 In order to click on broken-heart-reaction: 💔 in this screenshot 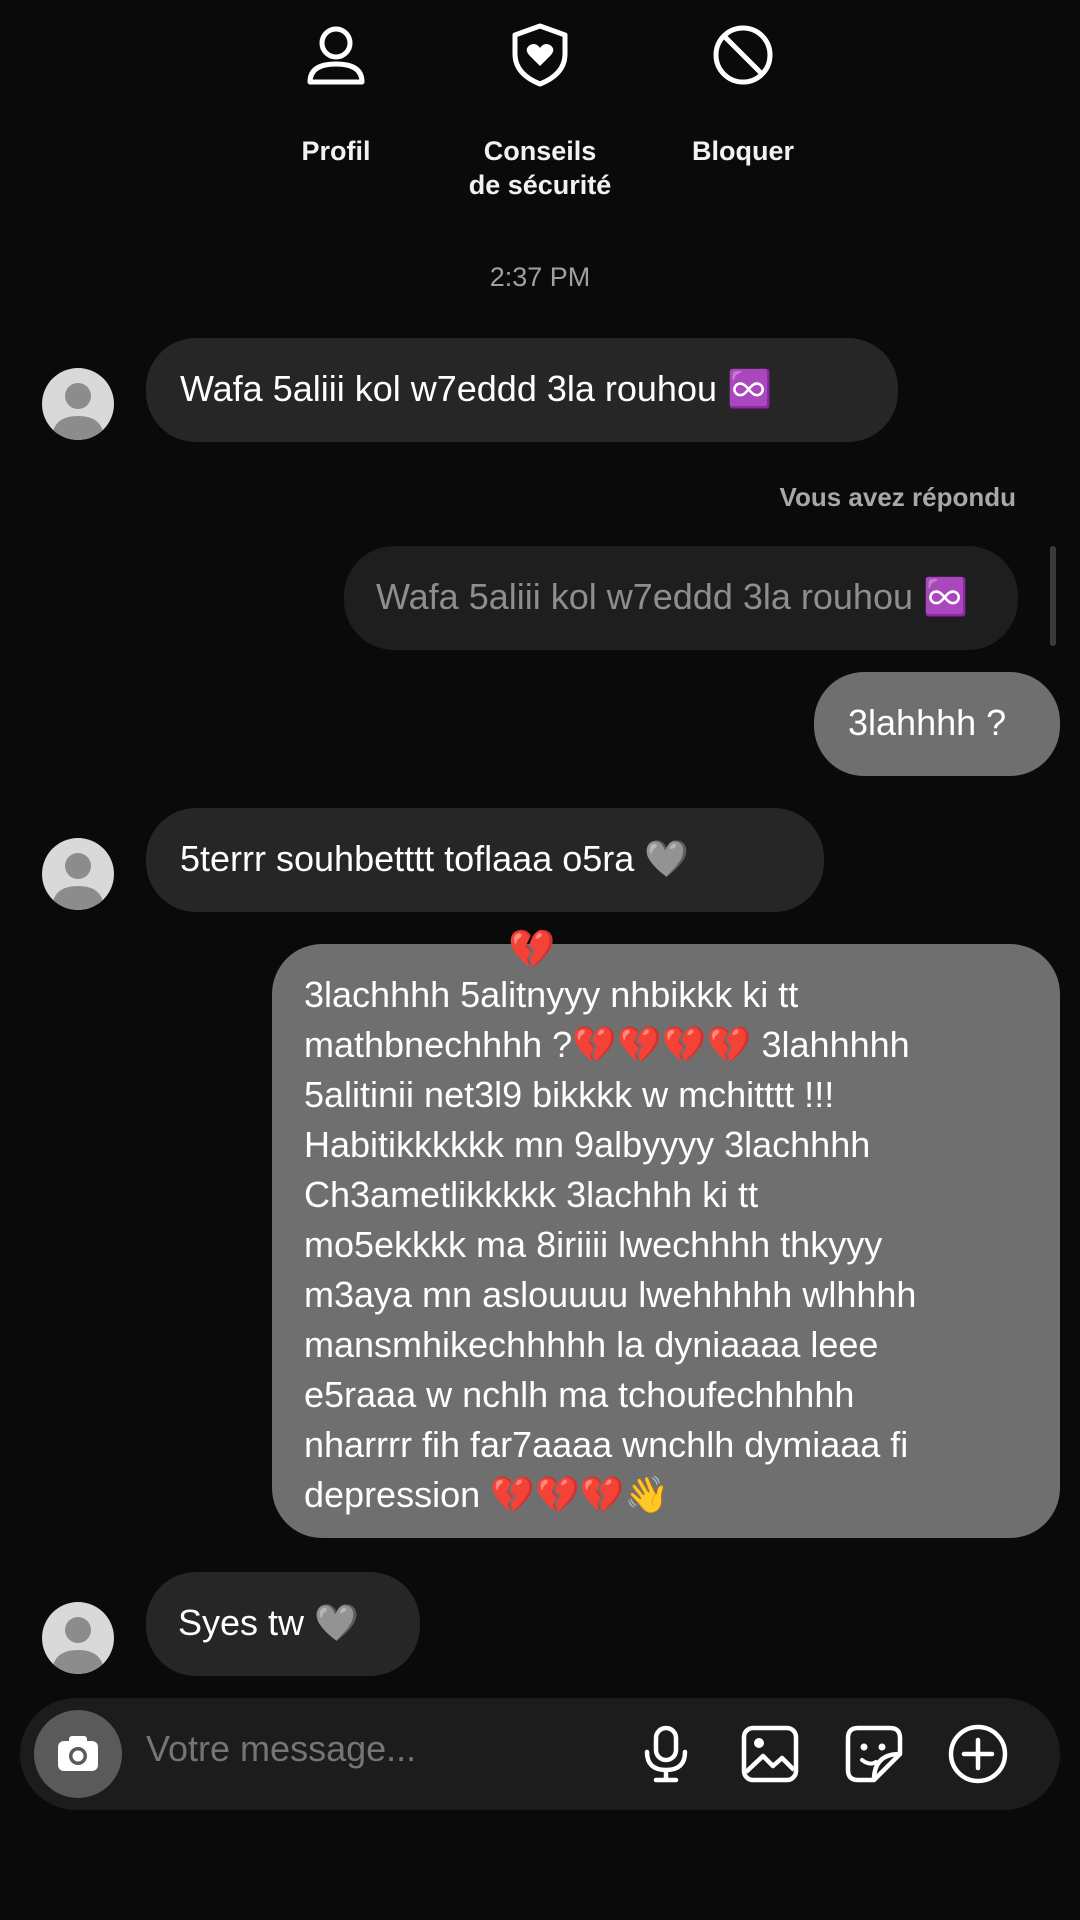, I will do `click(531, 950)`.